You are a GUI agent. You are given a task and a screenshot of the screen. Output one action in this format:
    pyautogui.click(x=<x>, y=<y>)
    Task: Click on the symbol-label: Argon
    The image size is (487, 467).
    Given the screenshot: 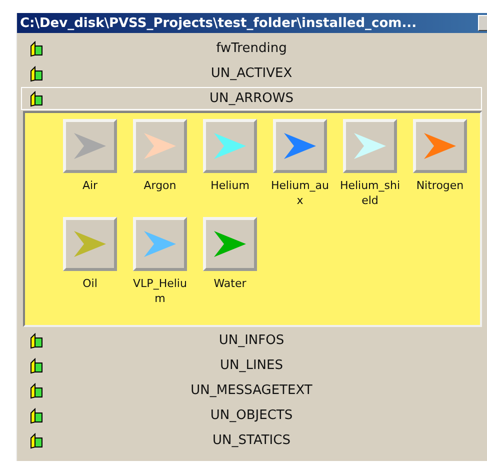 What is the action you would take?
    pyautogui.click(x=160, y=185)
    